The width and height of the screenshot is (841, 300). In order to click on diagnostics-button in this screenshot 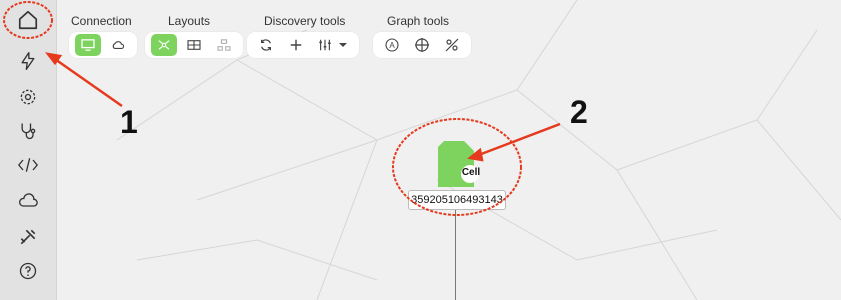, I will do `click(28, 131)`.